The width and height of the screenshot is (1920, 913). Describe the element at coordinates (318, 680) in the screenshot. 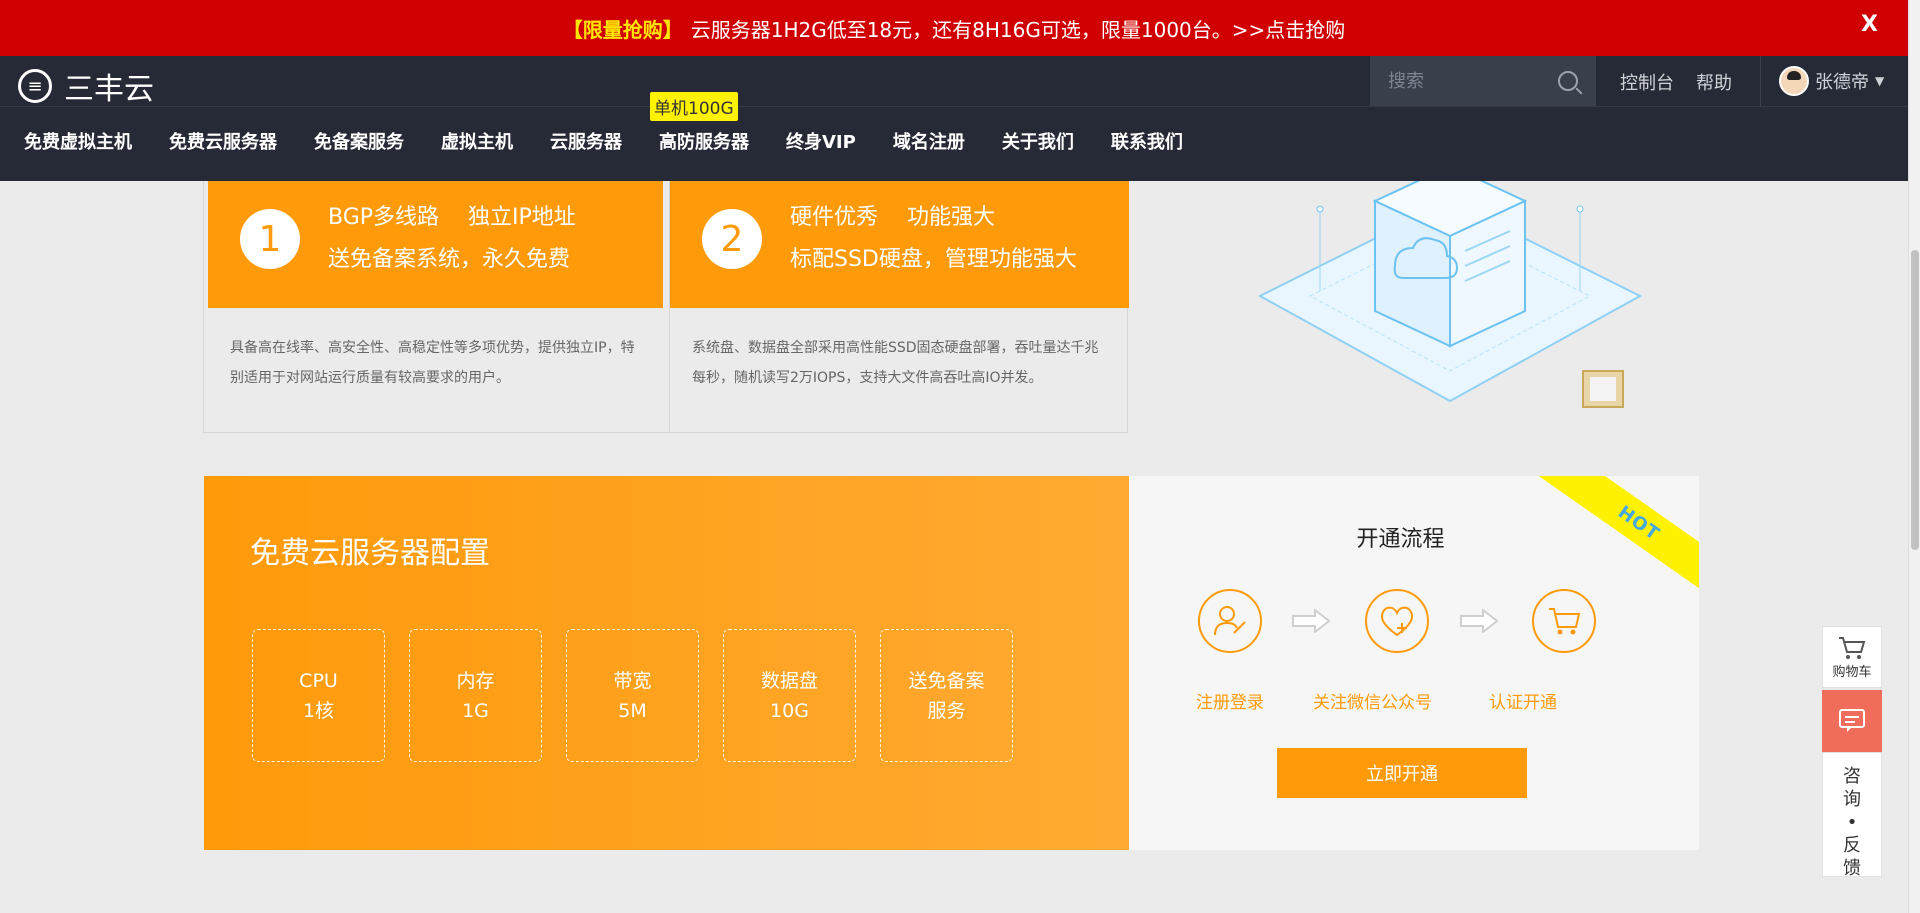

I see `config-label: CPU` at that location.